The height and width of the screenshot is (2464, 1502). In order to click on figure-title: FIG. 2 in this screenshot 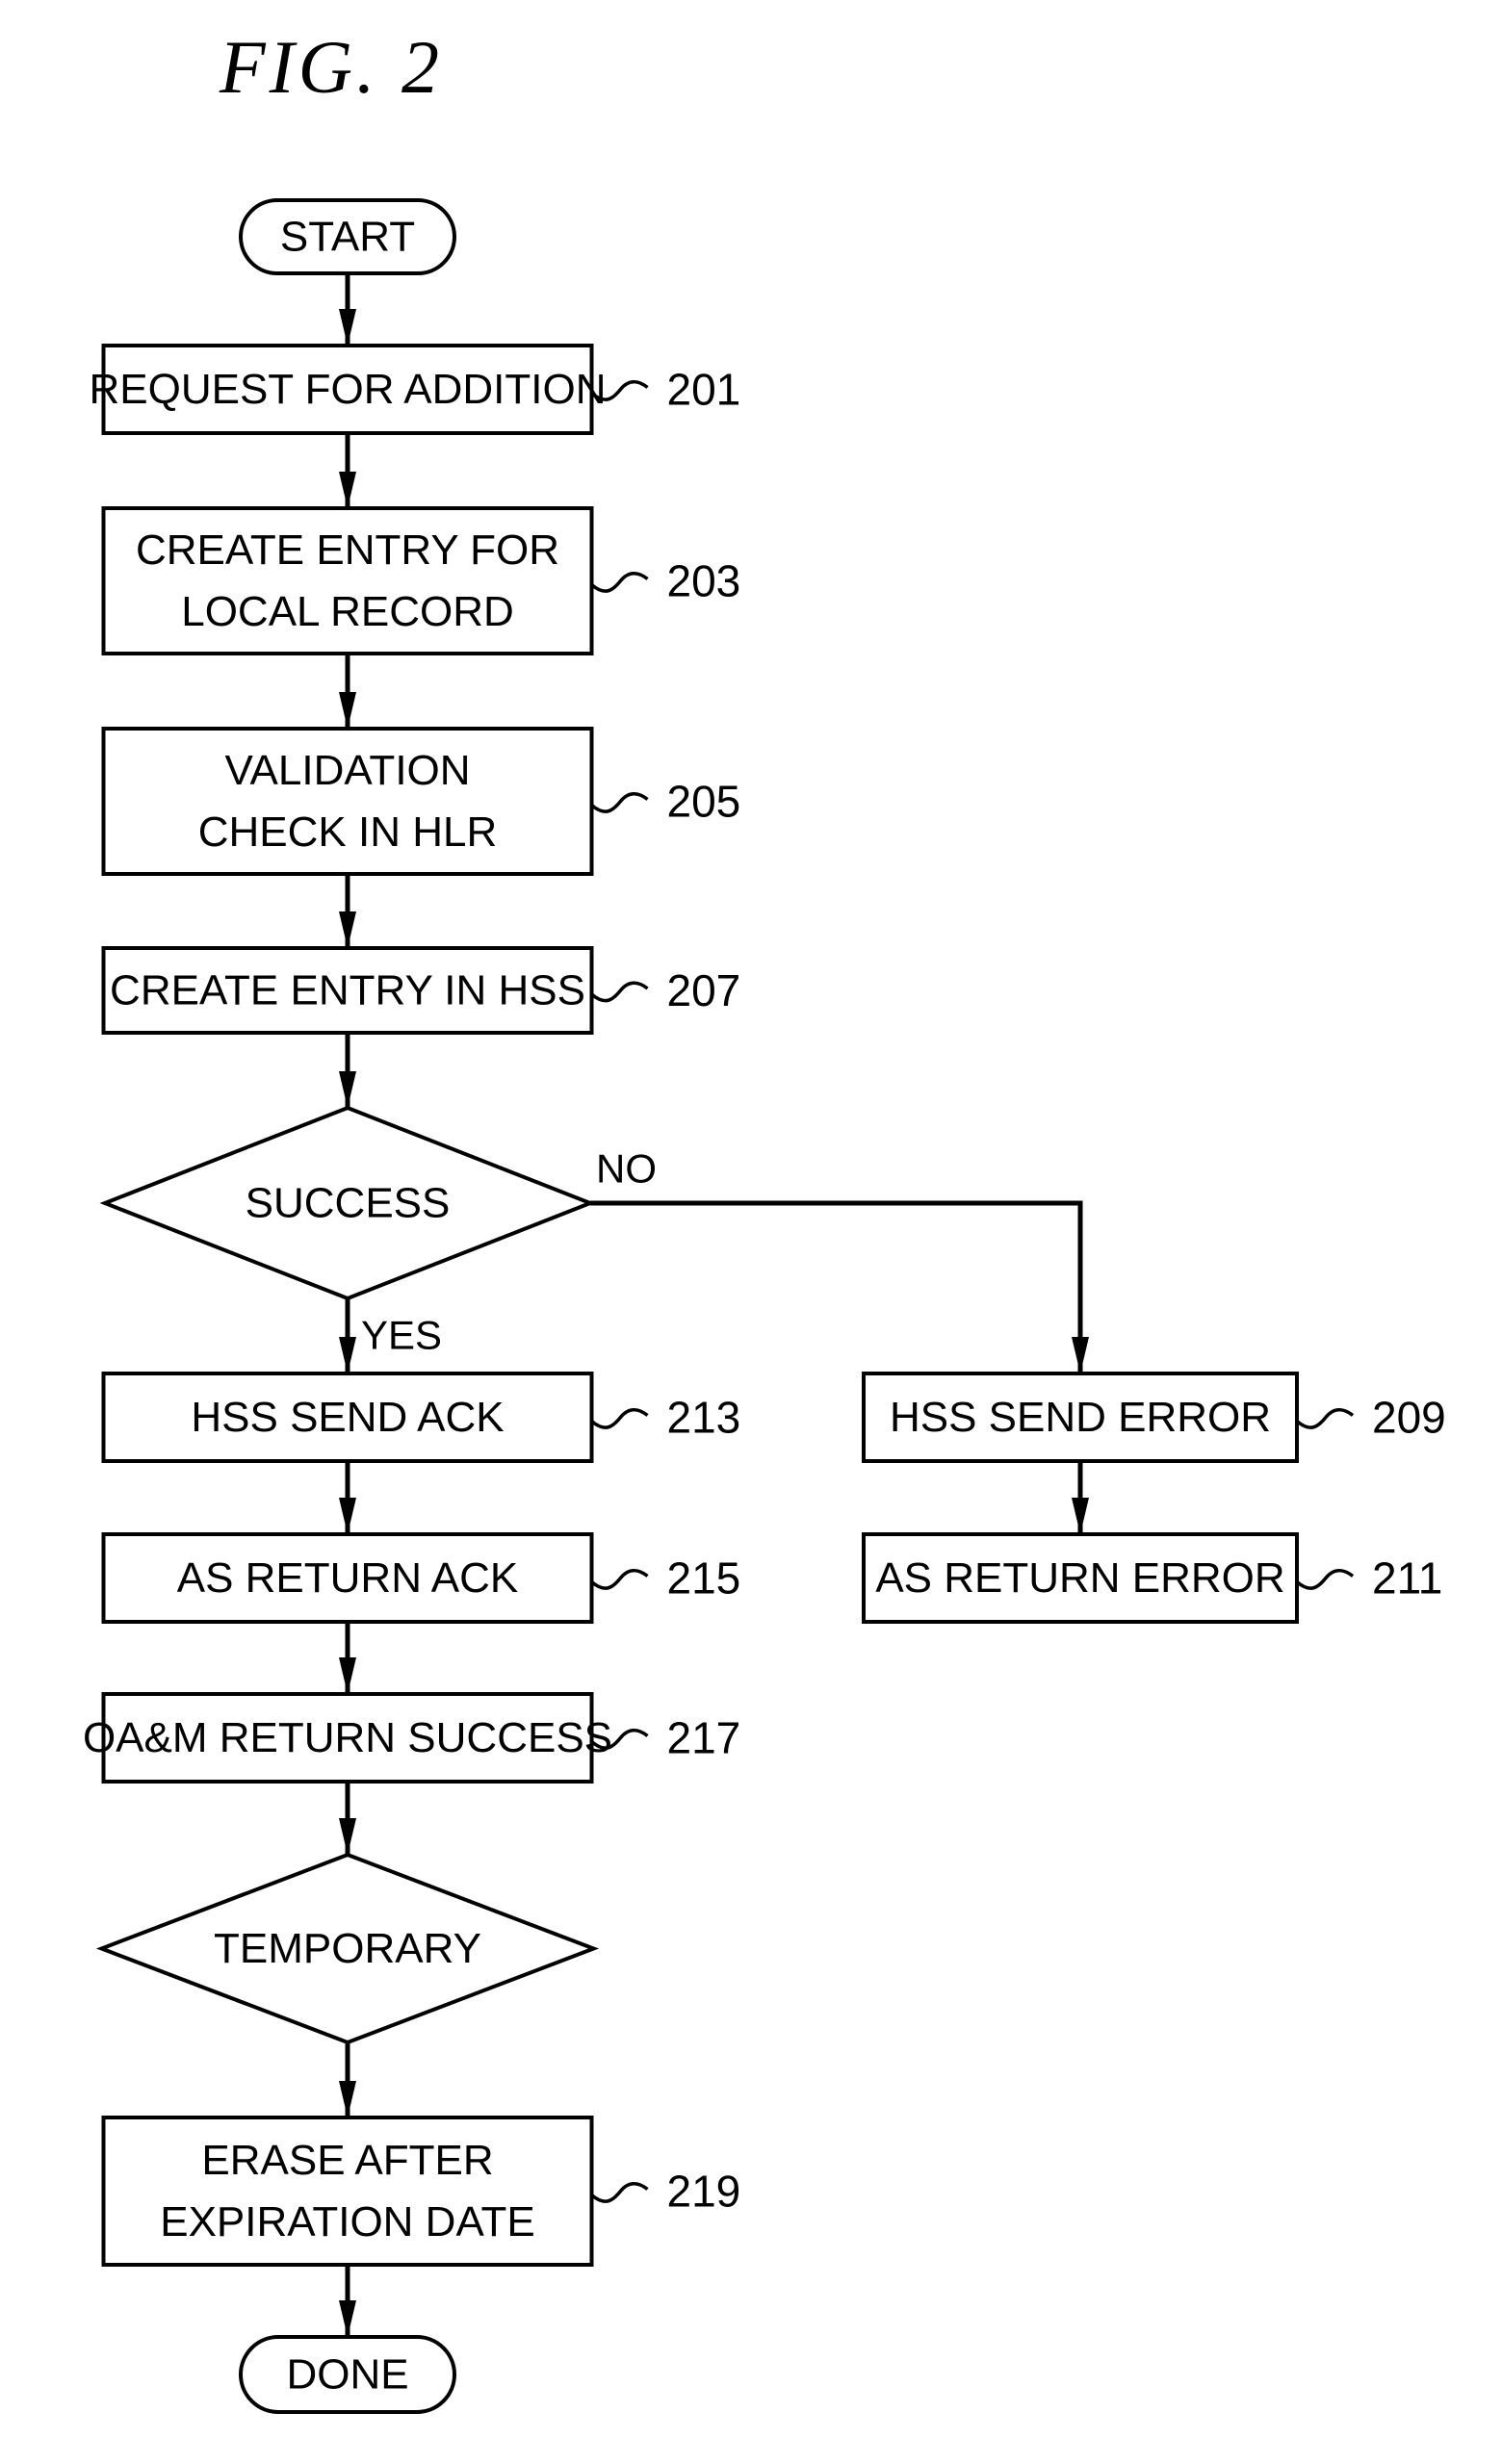, I will do `click(331, 67)`.